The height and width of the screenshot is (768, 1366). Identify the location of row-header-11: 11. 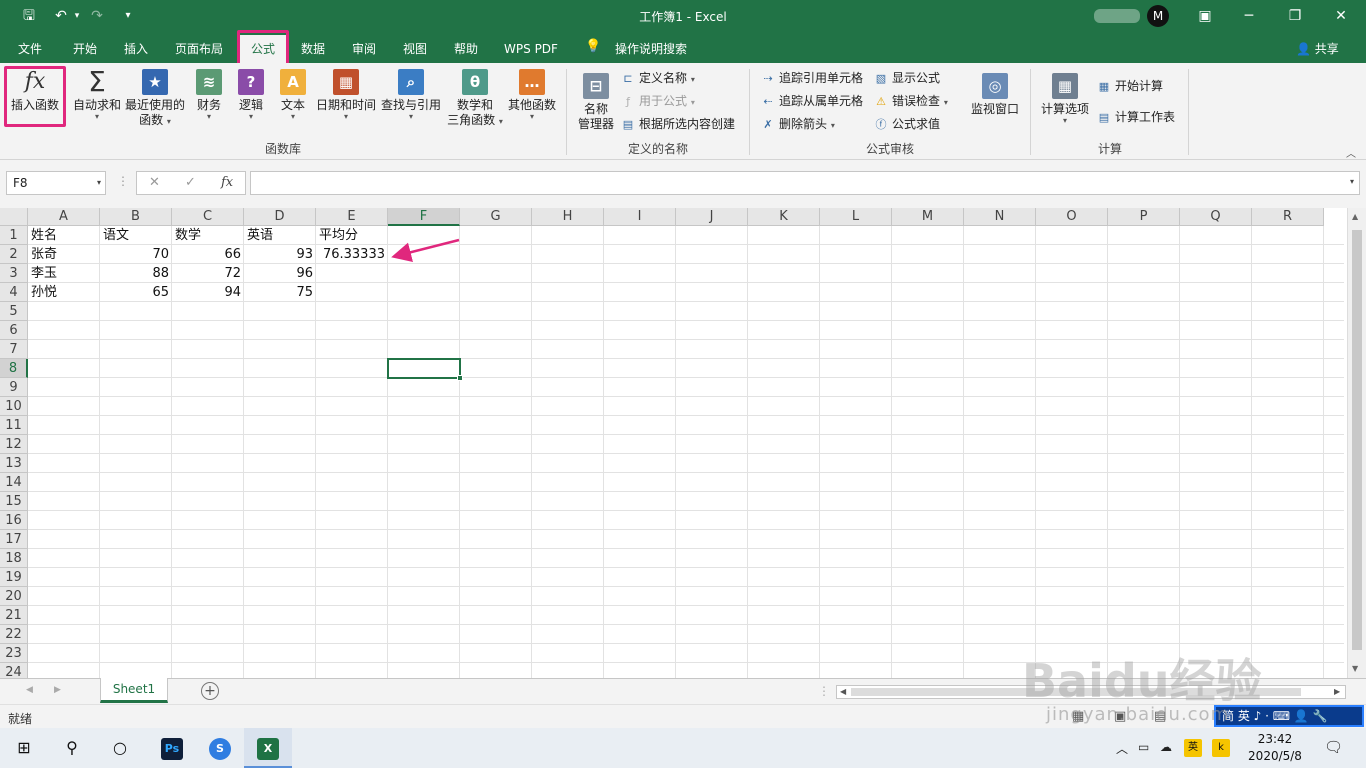
(14, 425).